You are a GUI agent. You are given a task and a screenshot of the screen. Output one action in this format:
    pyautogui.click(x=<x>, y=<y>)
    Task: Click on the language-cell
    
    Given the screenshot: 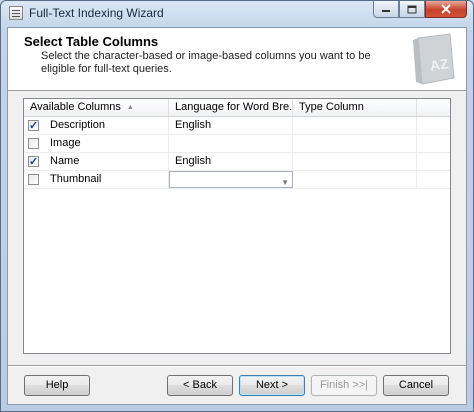 What is the action you would take?
    pyautogui.click(x=231, y=143)
    